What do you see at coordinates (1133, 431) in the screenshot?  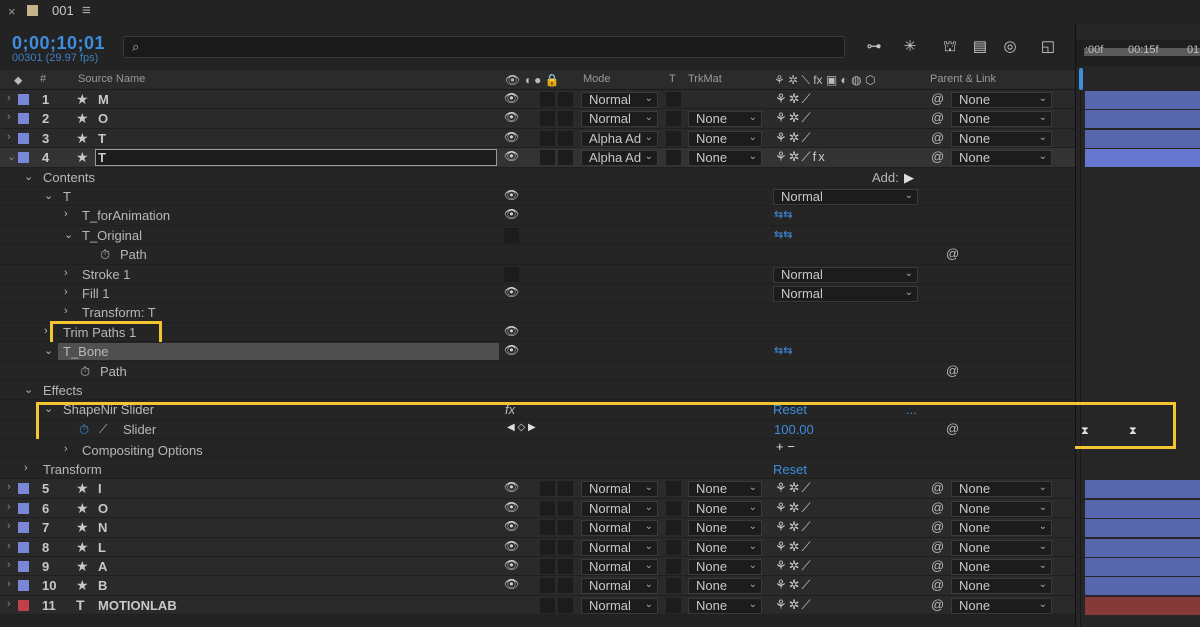 I see `keyframe-2-icon: ⧗` at bounding box center [1133, 431].